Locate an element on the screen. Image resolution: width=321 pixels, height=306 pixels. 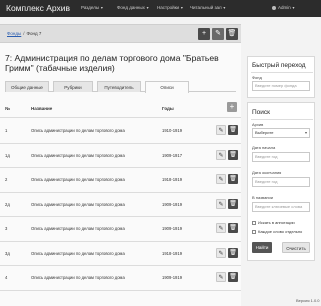
find-button: Найти is located at coordinates (262, 247).